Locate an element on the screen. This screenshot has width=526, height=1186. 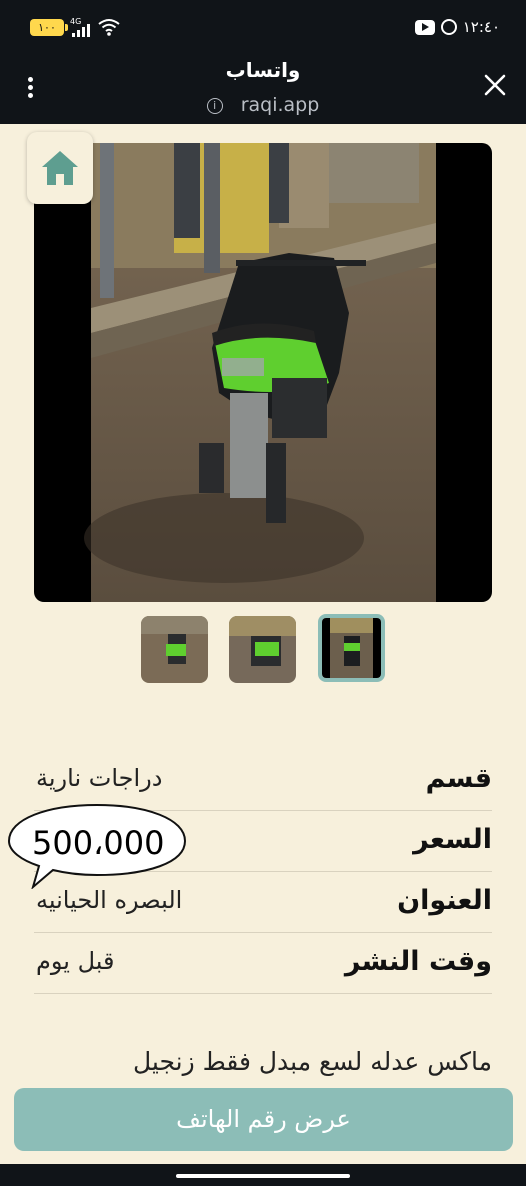
detail-value: البصره الحيانيه is located at coordinates (109, 900).